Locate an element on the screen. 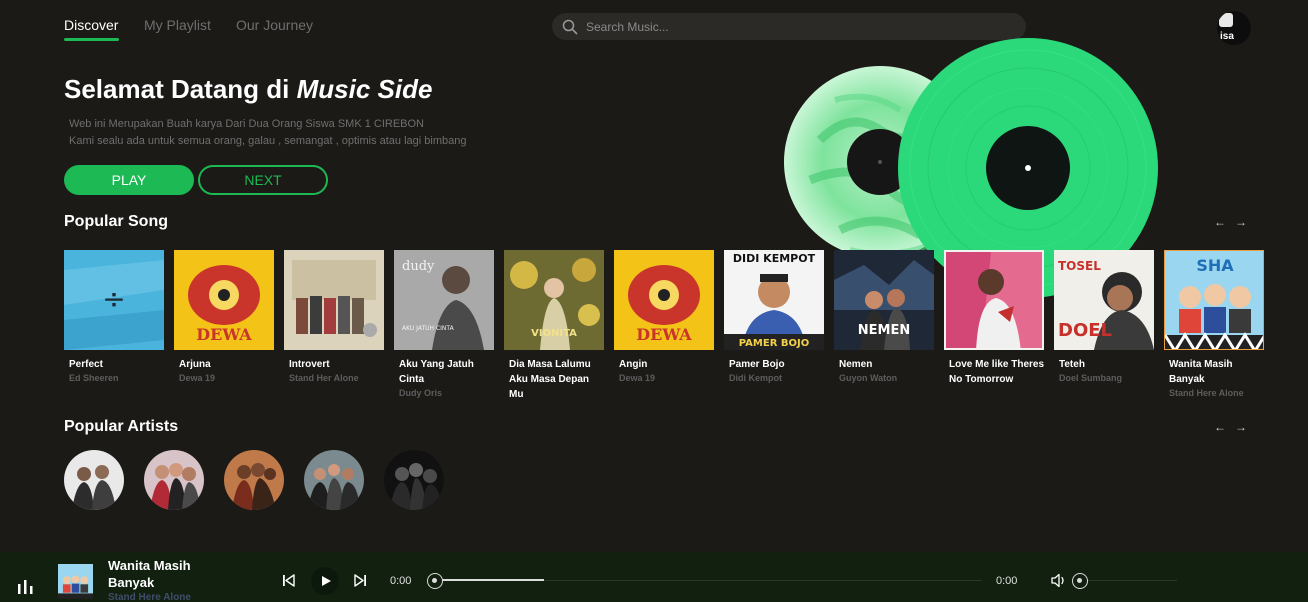 This screenshot has width=1308, height=602. song-title: Perfect is located at coordinates (86, 364).